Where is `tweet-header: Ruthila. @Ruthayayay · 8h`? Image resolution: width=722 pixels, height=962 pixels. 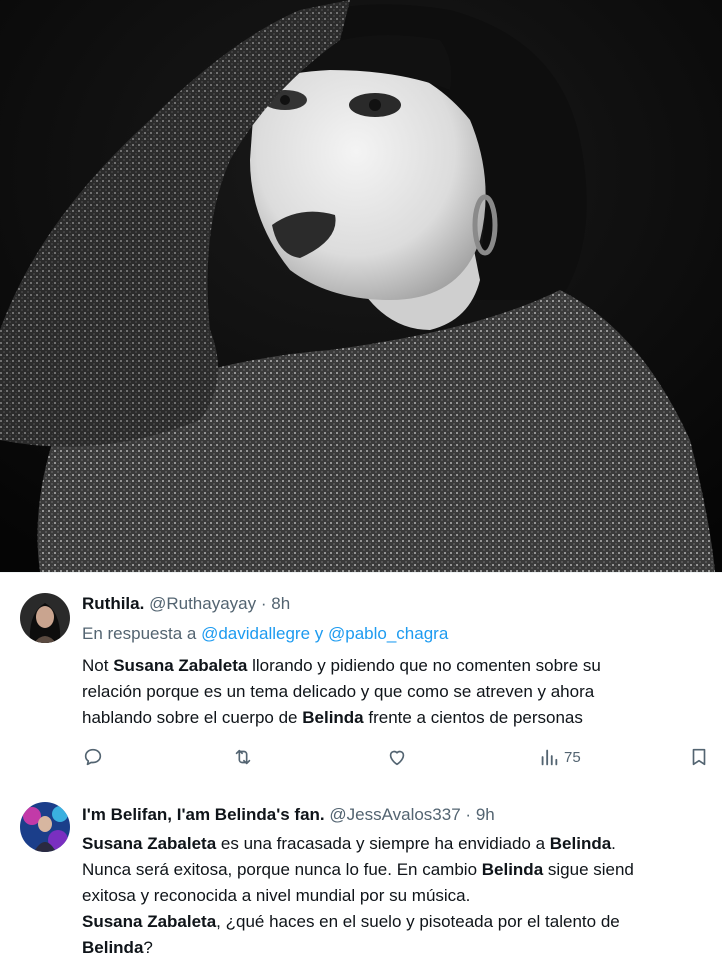 tweet-header: Ruthila. @Ruthayayay · 8h is located at coordinates (186, 604).